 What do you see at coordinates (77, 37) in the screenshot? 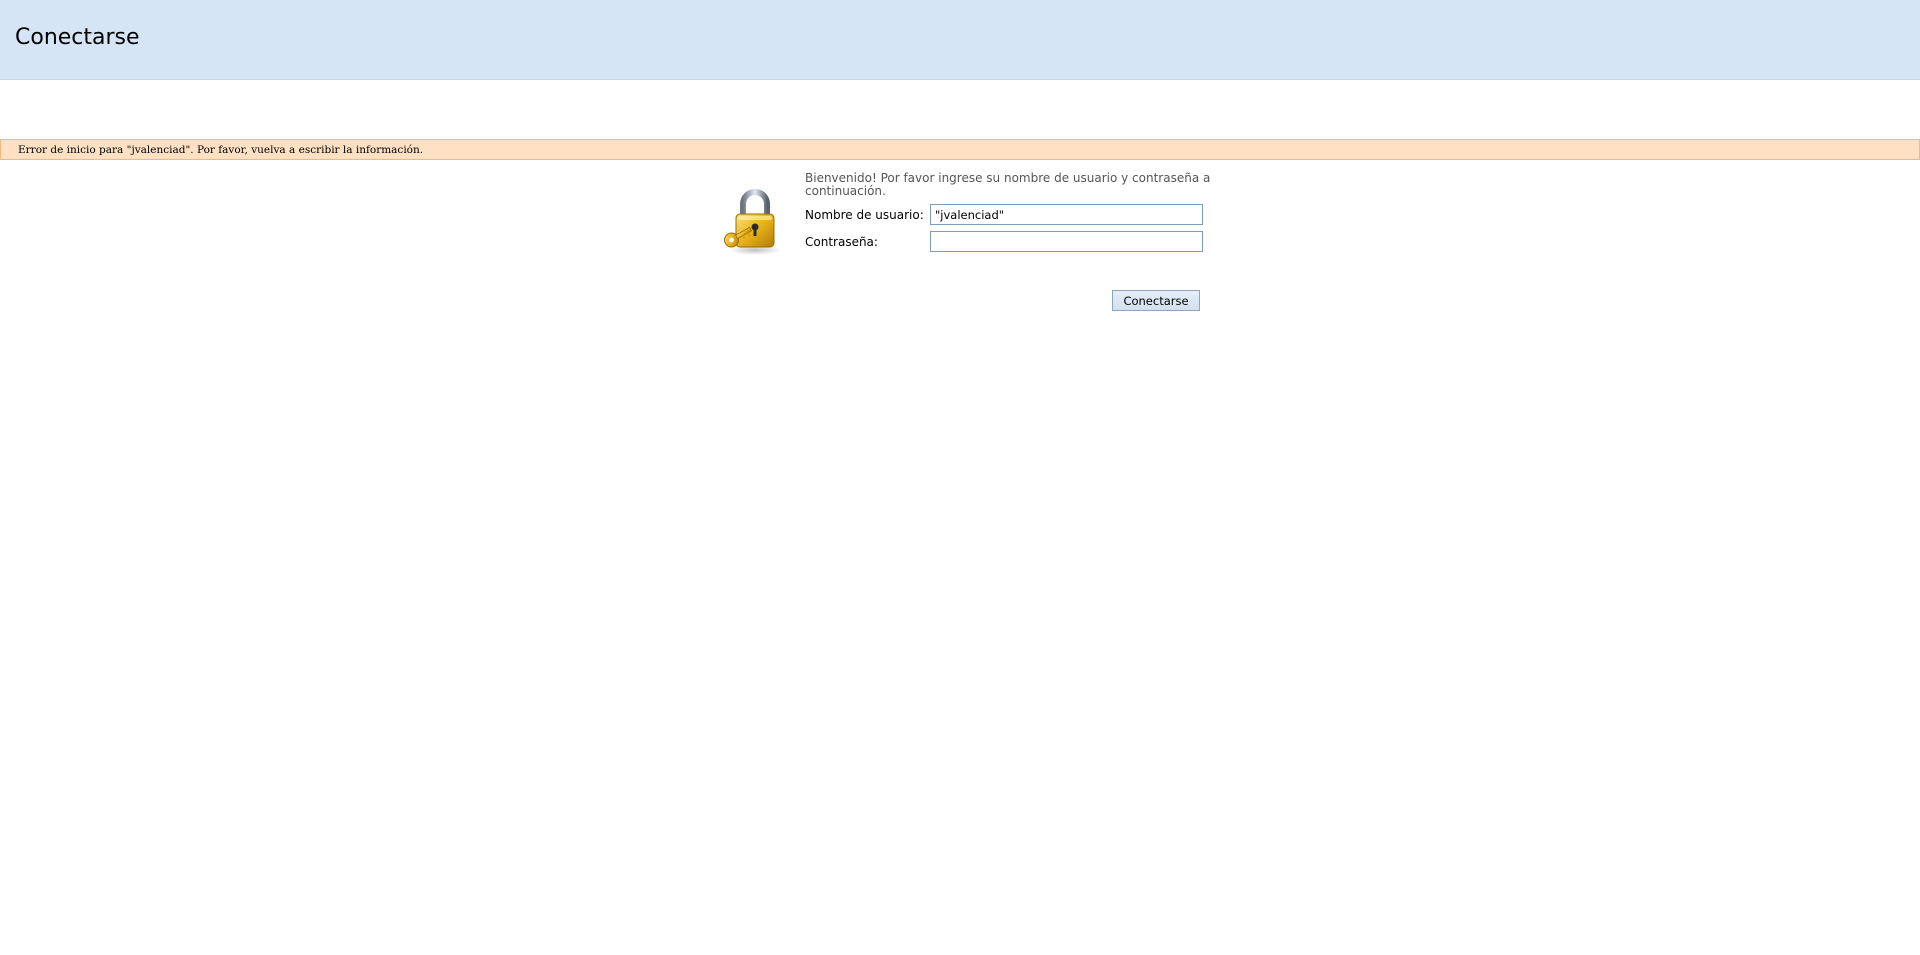
I see `page-title: Conectarse` at bounding box center [77, 37].